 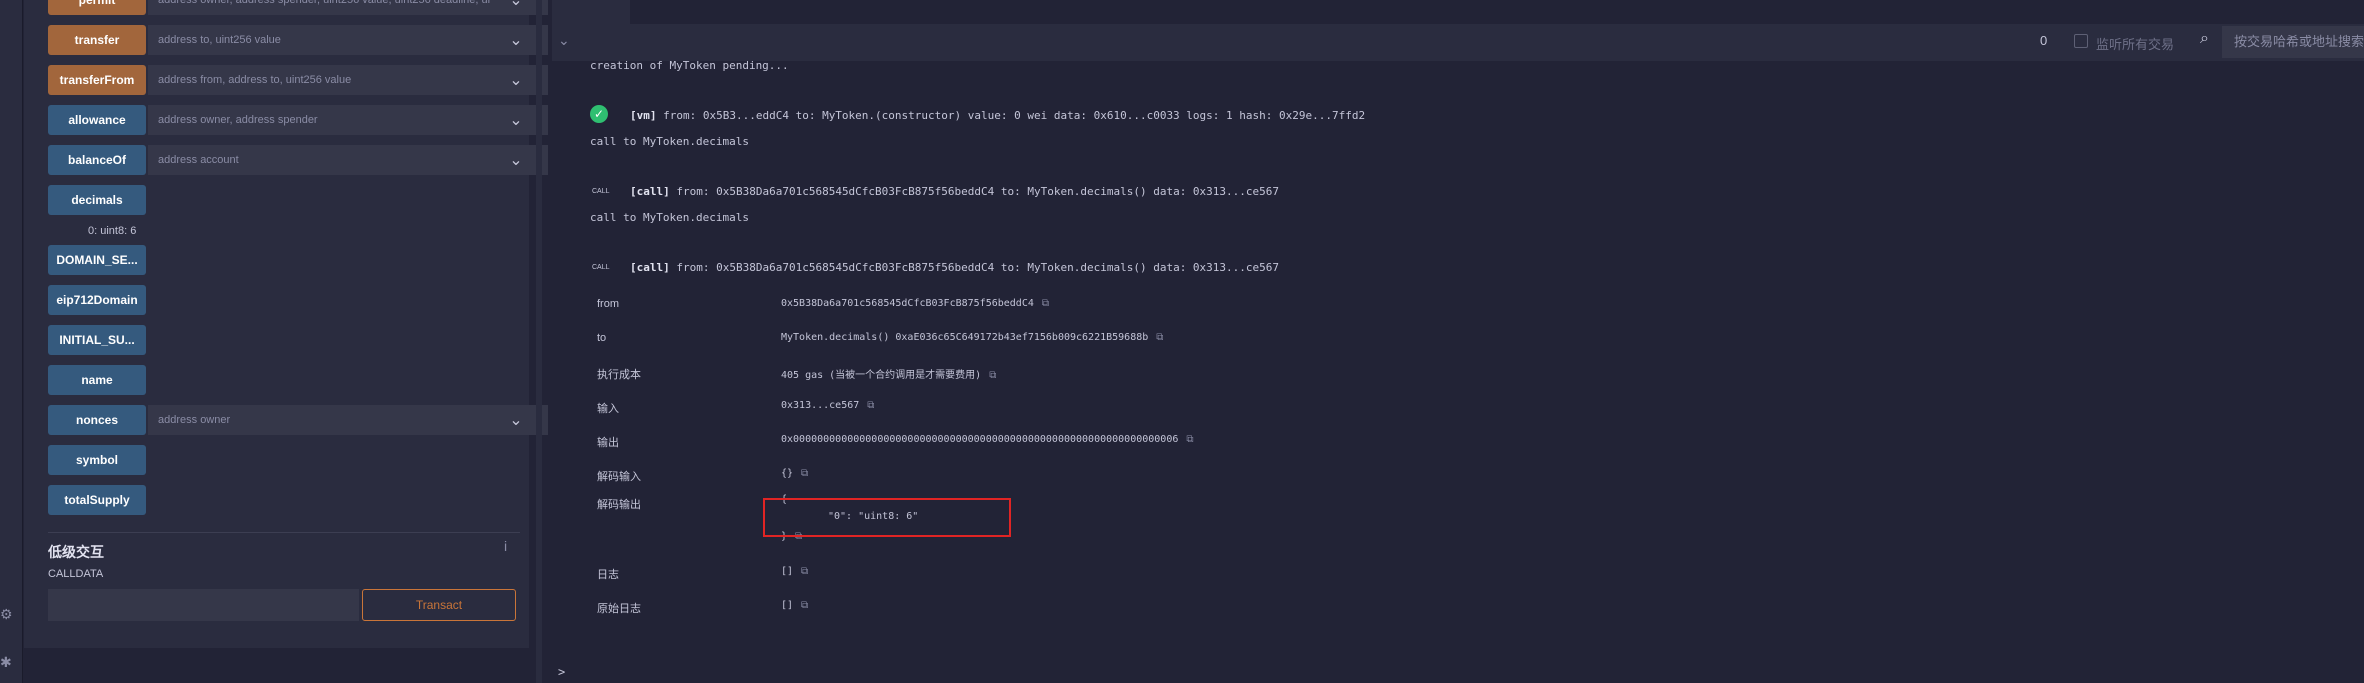 I want to click on detail-value-cost: 405 gas (当被一个合约调用是才需要费用) ⧉, so click(x=889, y=375).